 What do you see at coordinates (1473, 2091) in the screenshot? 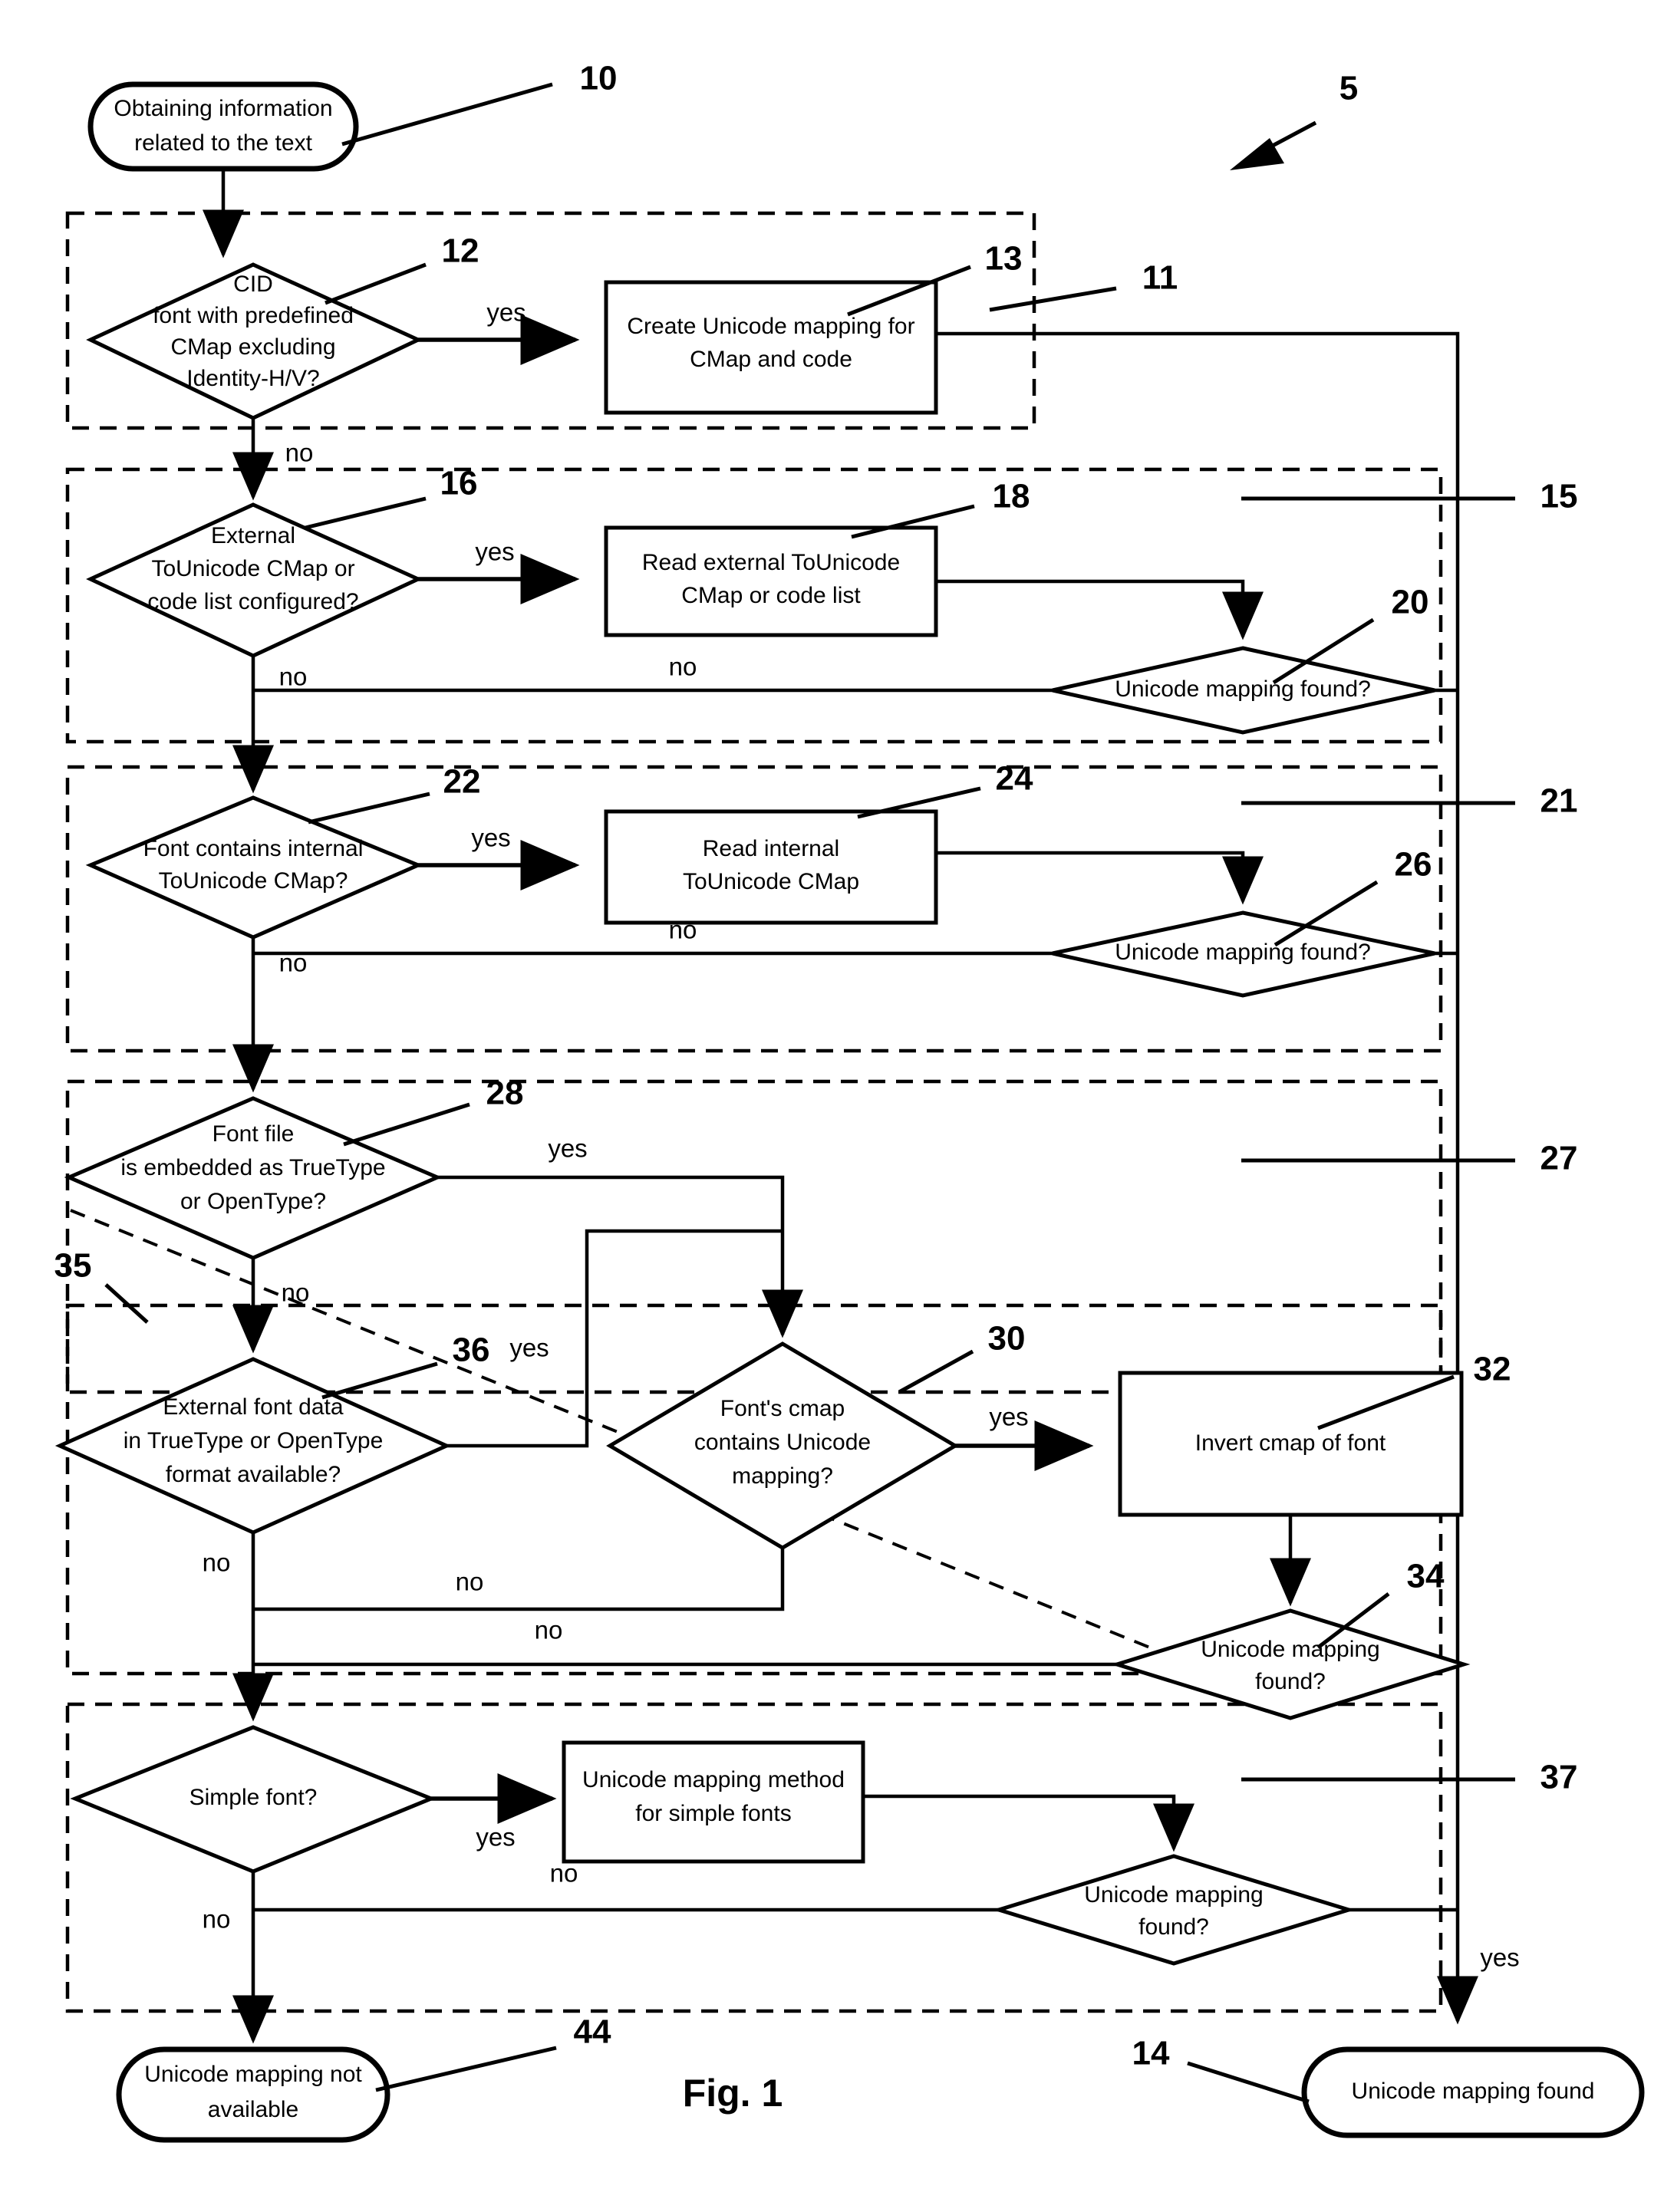
I see `terminator-success-line1: Unicode mapping found` at bounding box center [1473, 2091].